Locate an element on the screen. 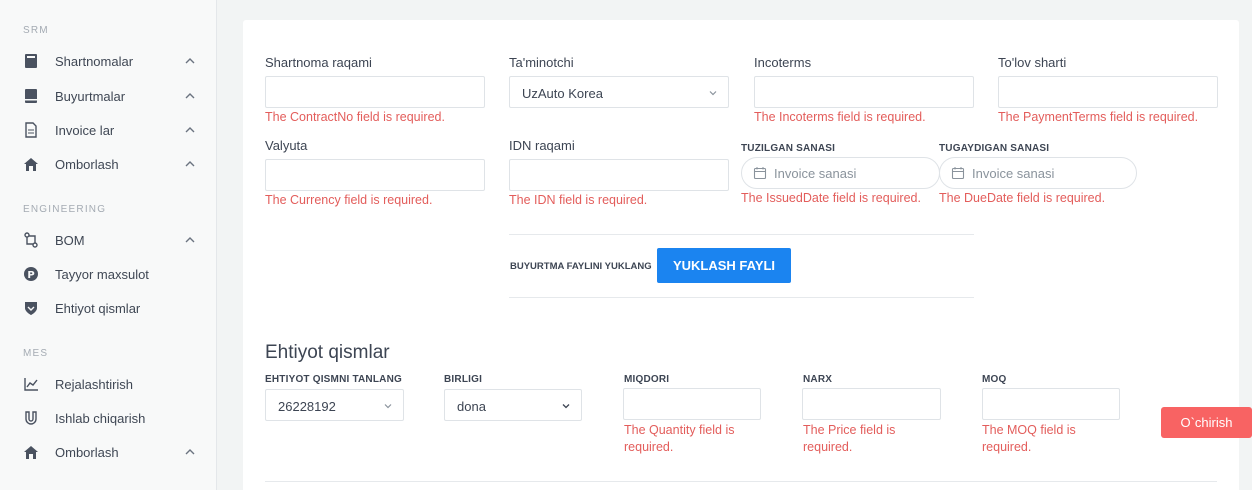 The width and height of the screenshot is (1252, 490). parts-heading: Ehtiyot qismlar is located at coordinates (327, 352).